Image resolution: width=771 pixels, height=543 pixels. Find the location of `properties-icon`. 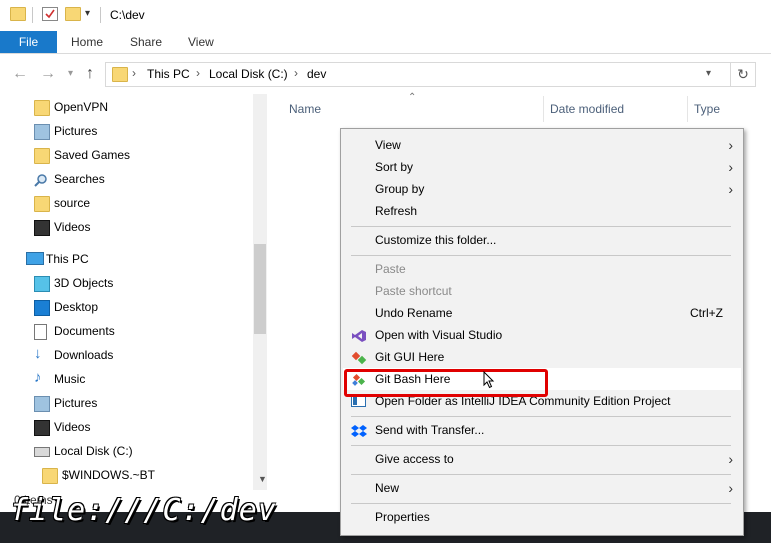

properties-icon is located at coordinates (50, 14).